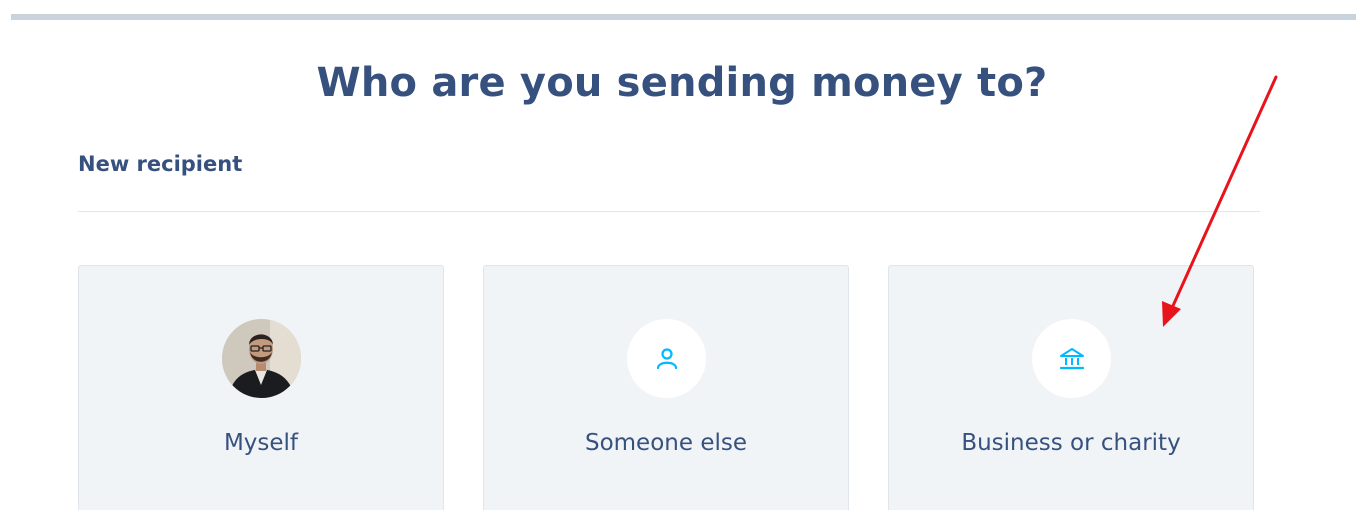 The height and width of the screenshot is (510, 1364). I want to click on recipient-option-label: Someone else, so click(665, 443).